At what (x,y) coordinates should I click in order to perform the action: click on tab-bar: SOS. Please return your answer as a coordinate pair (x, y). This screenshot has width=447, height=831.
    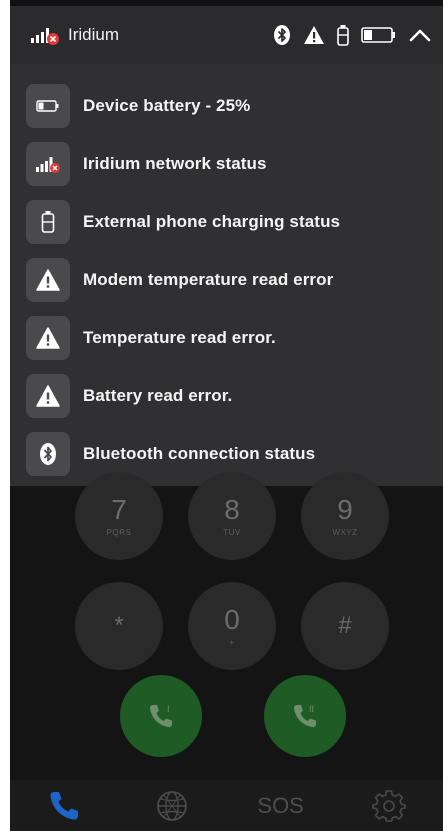
    Looking at the image, I should click on (226, 805).